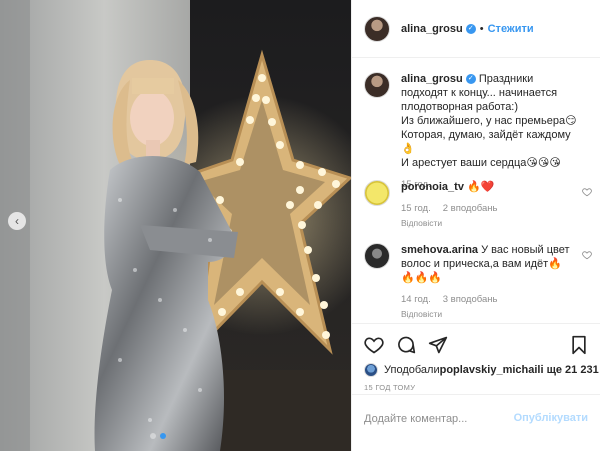 The image size is (600, 451). Describe the element at coordinates (439, 419) in the screenshot. I see `comment-input` at that location.